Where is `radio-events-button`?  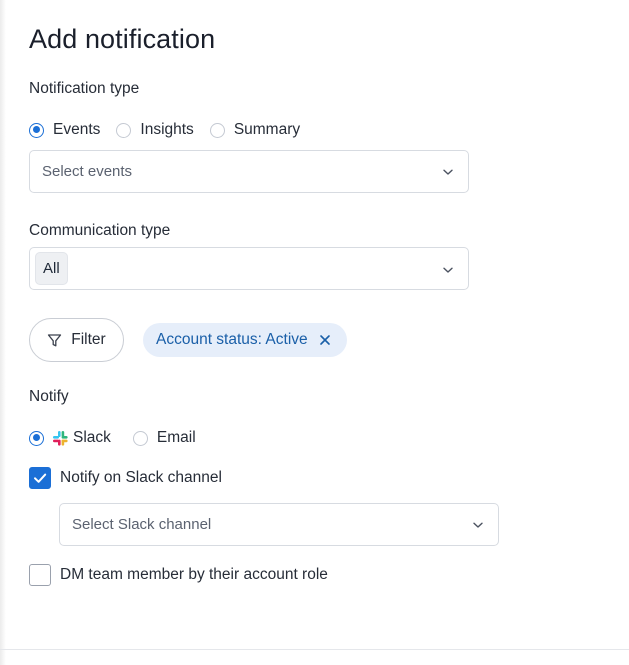
radio-events-button is located at coordinates (36, 130).